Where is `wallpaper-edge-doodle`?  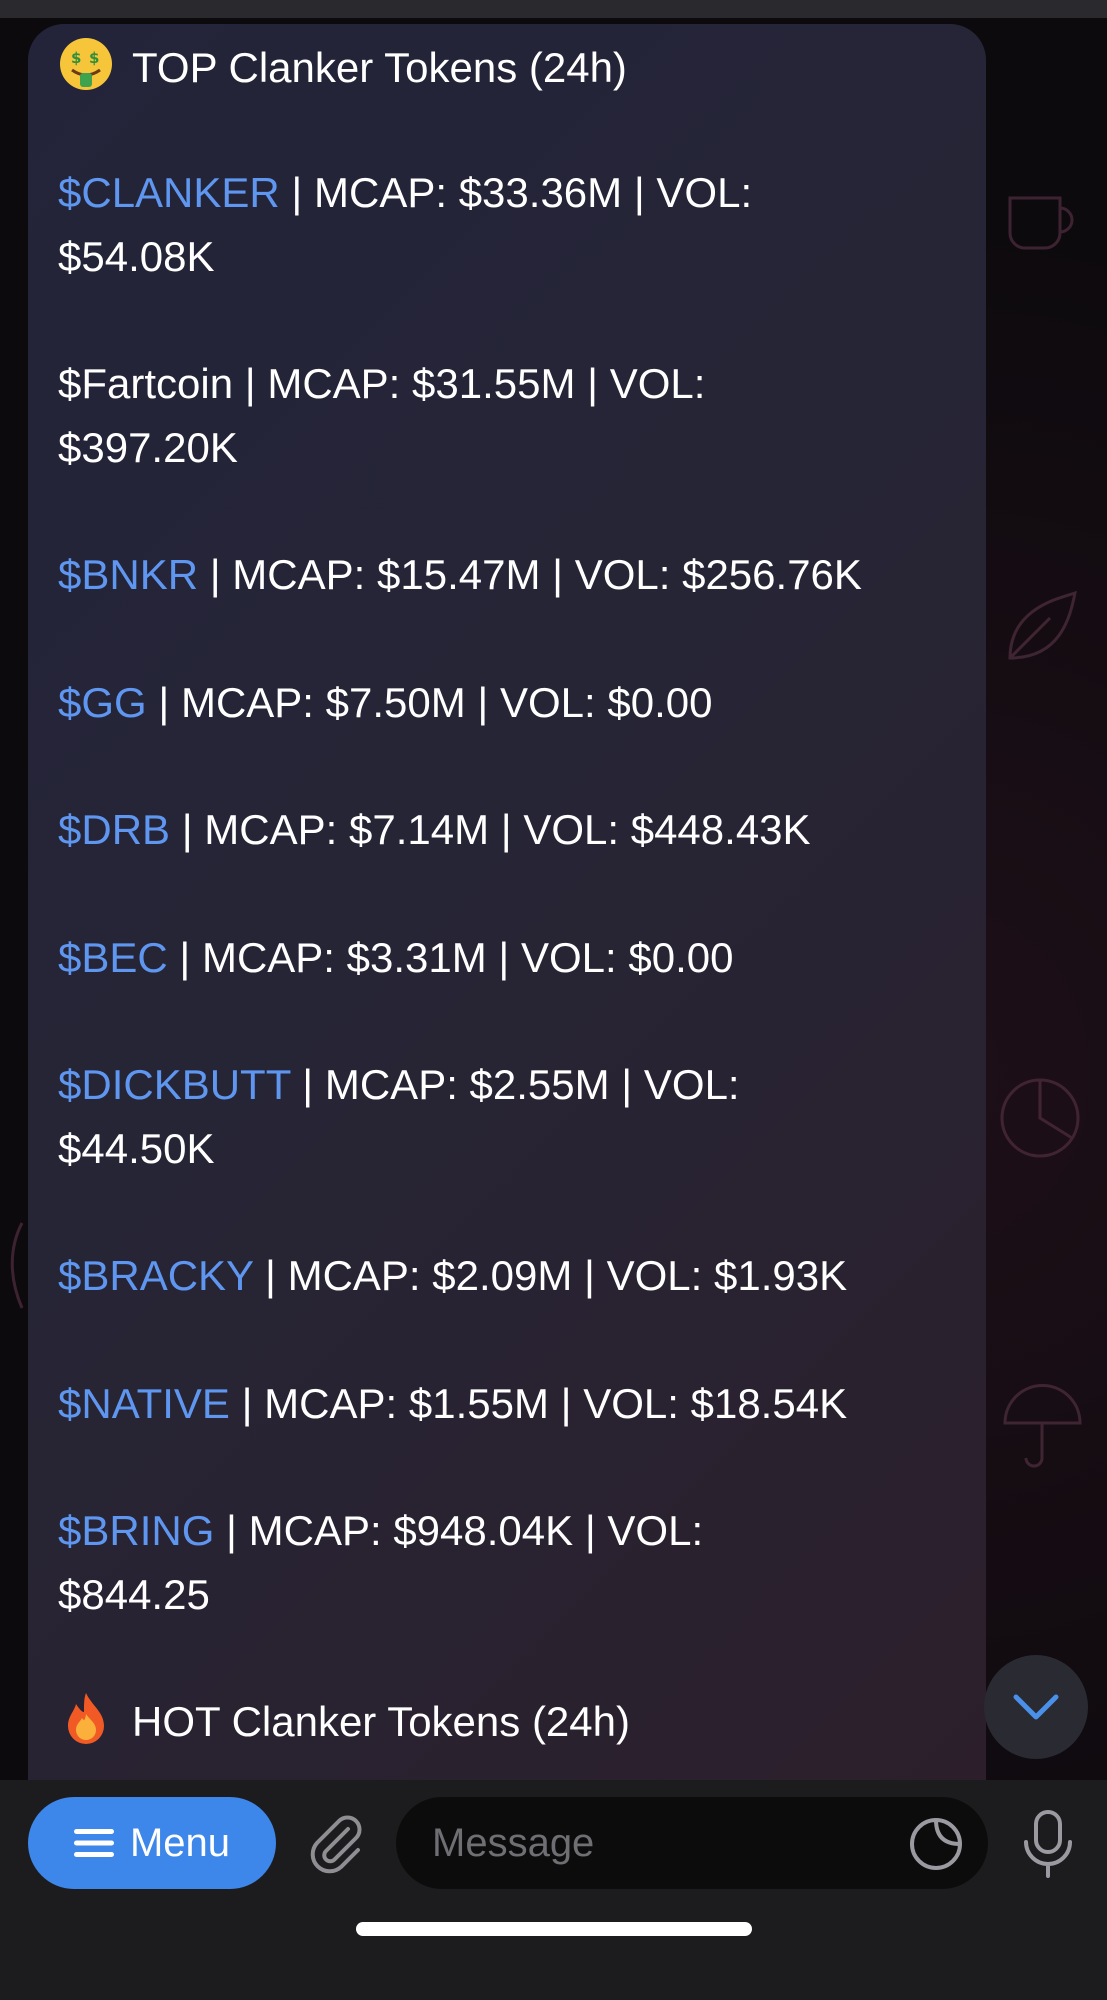 wallpaper-edge-doodle is located at coordinates (17, 1265).